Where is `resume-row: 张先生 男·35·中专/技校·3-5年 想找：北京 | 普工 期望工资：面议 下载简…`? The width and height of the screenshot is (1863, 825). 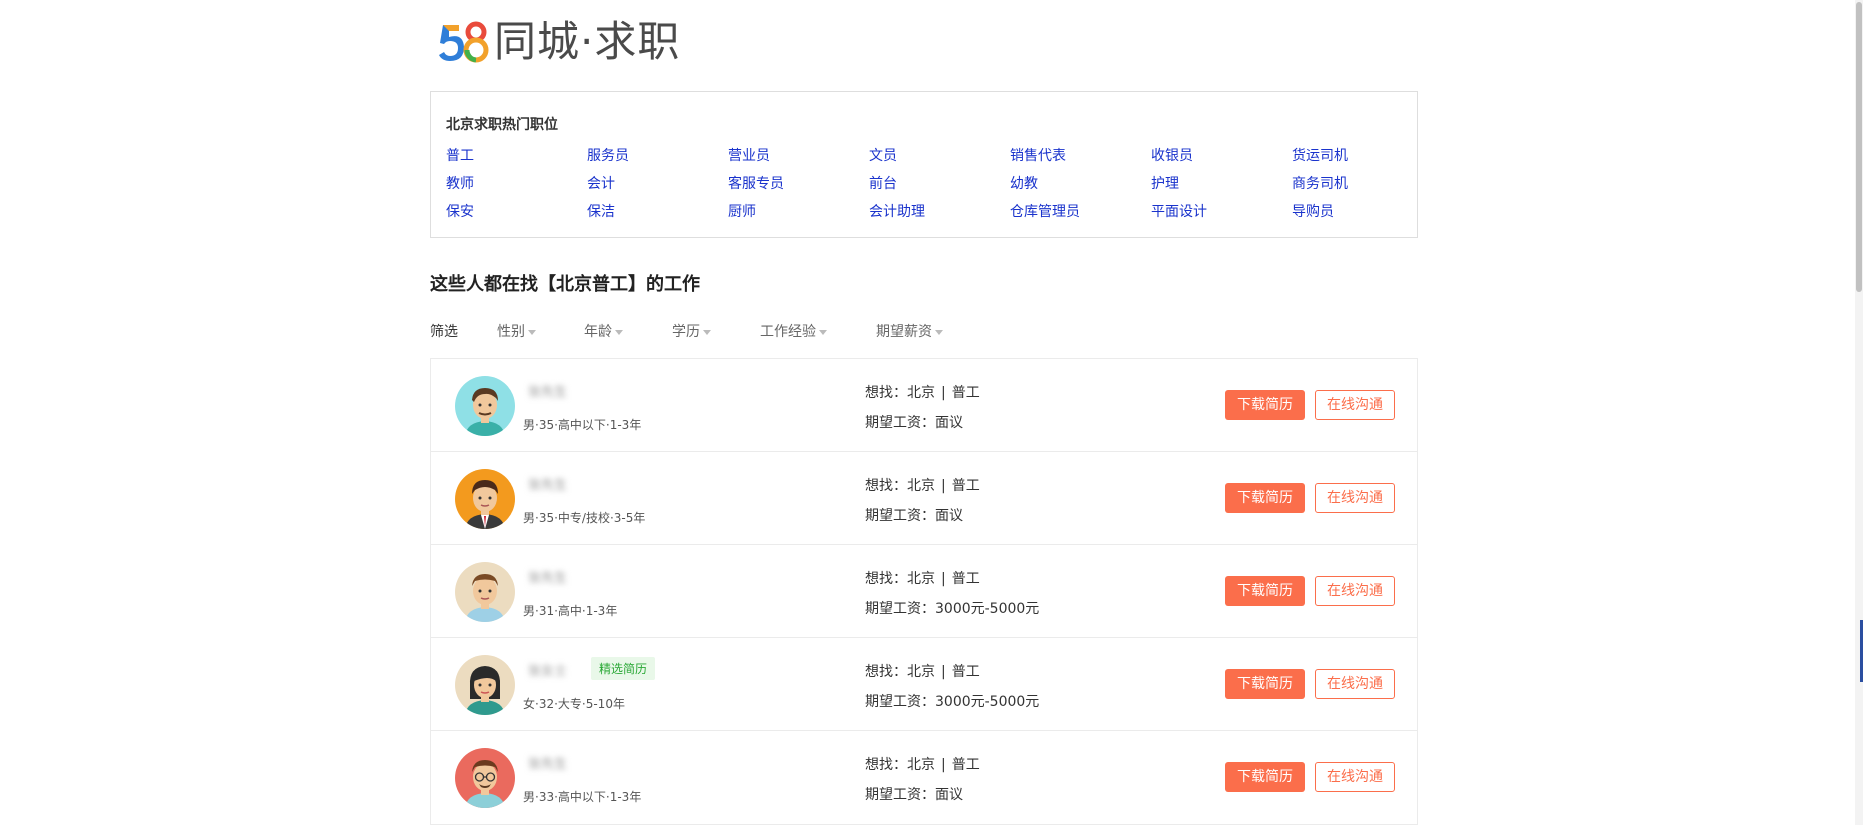 resume-row: 张先生 男·35·中专/技校·3-5年 想找：北京 | 普工 期望工资：面议 下载简… is located at coordinates (924, 498).